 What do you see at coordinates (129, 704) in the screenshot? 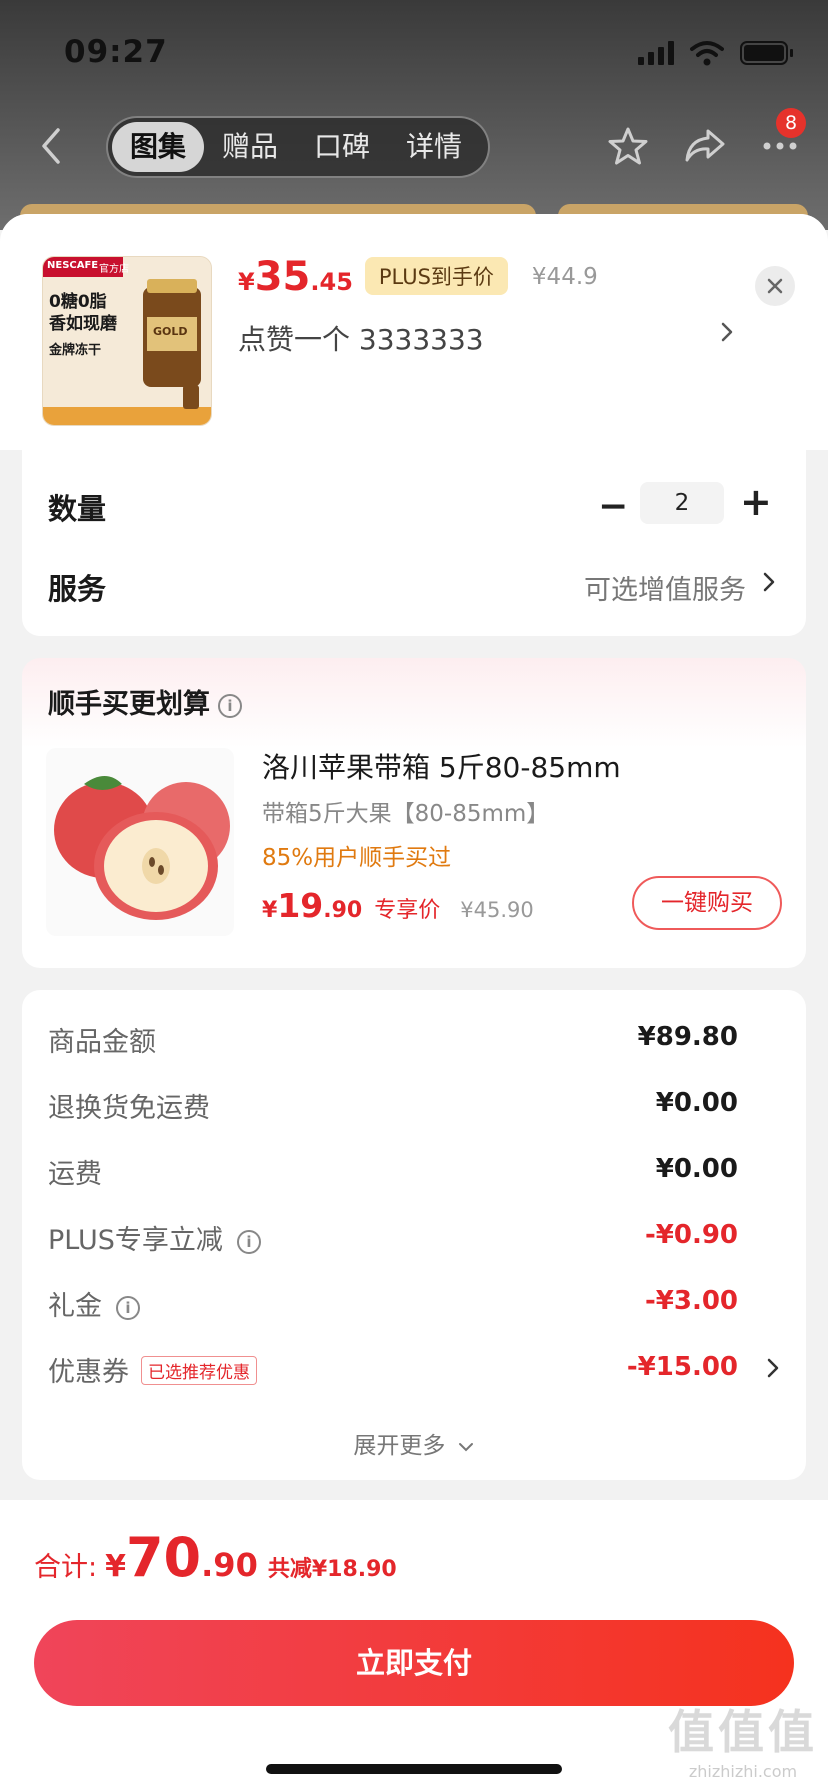
I see `upsell-title-text: 顺手买更划算` at bounding box center [129, 704].